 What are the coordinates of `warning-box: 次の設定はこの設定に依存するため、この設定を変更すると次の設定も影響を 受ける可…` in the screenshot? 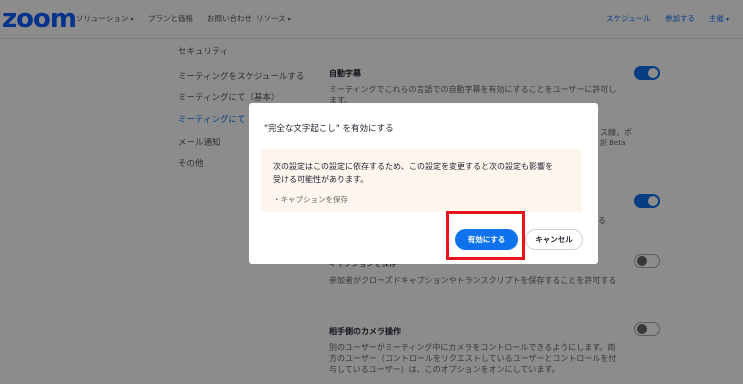 It's located at (421, 180).